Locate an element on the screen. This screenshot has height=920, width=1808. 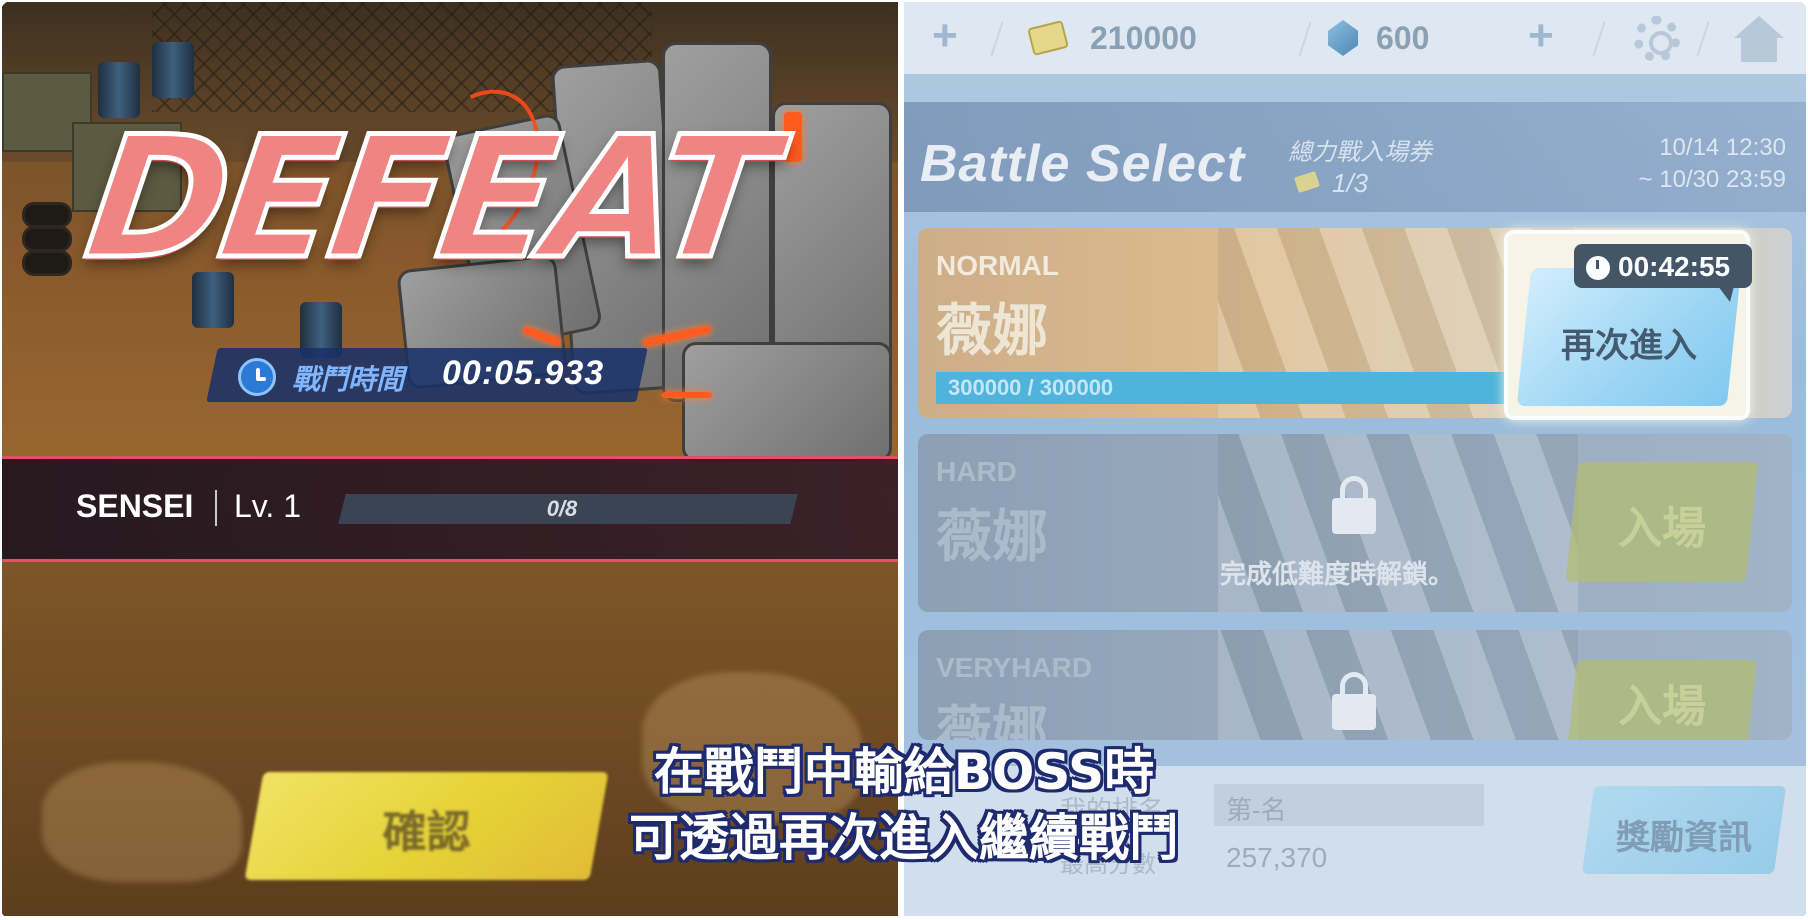
boss-hp-text: 300000 / 300000 is located at coordinates (1031, 387).